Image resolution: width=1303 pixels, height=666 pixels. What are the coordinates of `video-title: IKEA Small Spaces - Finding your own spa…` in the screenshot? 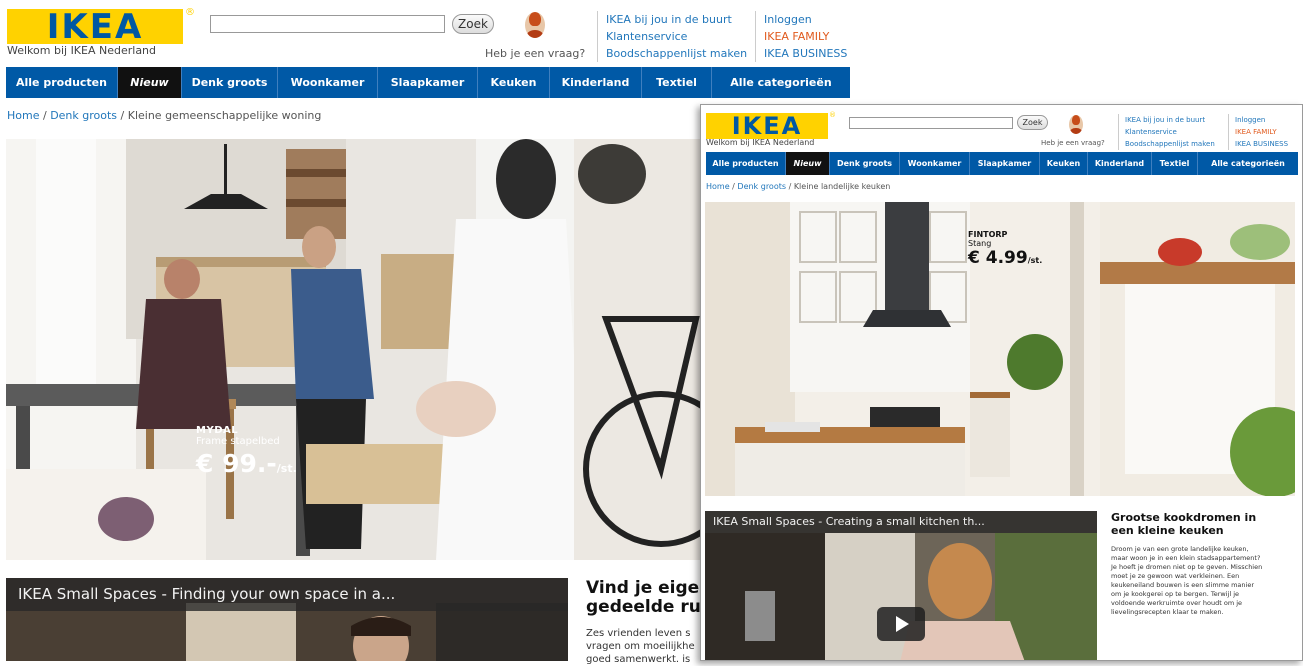 It's located at (287, 594).